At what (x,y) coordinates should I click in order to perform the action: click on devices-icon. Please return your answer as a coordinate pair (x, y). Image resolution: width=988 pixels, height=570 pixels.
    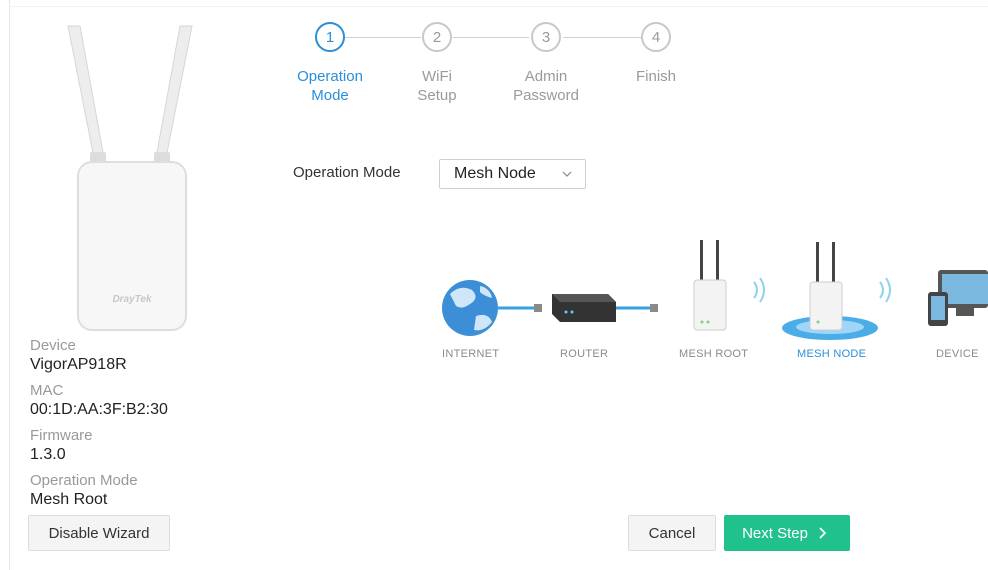
    Looking at the image, I should click on (958, 298).